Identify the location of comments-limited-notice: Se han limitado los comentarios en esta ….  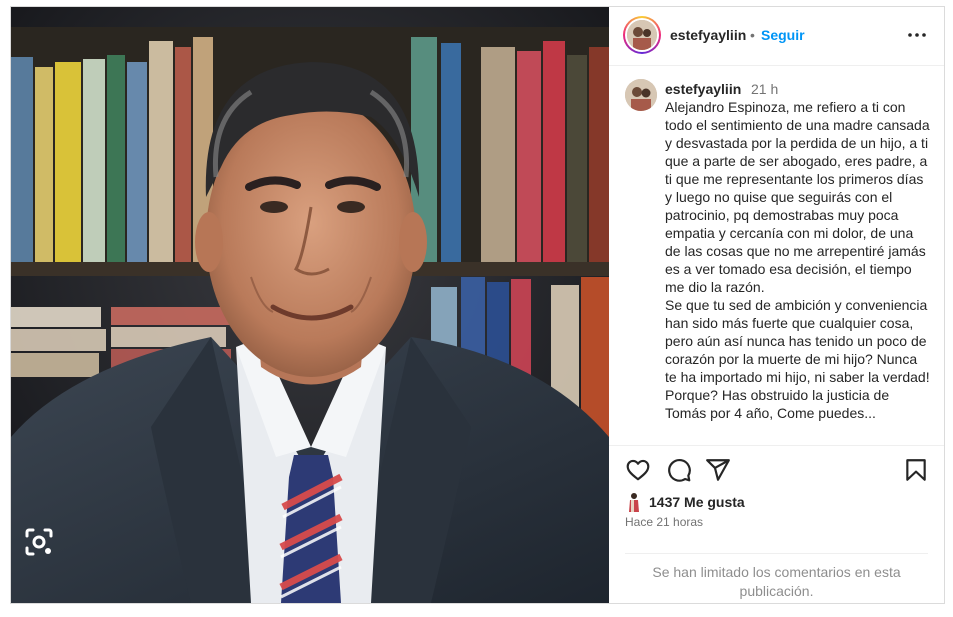
(776, 581).